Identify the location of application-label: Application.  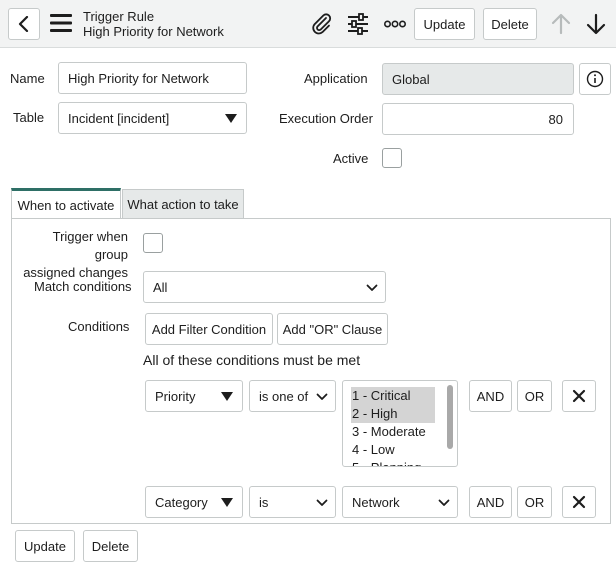
(336, 78).